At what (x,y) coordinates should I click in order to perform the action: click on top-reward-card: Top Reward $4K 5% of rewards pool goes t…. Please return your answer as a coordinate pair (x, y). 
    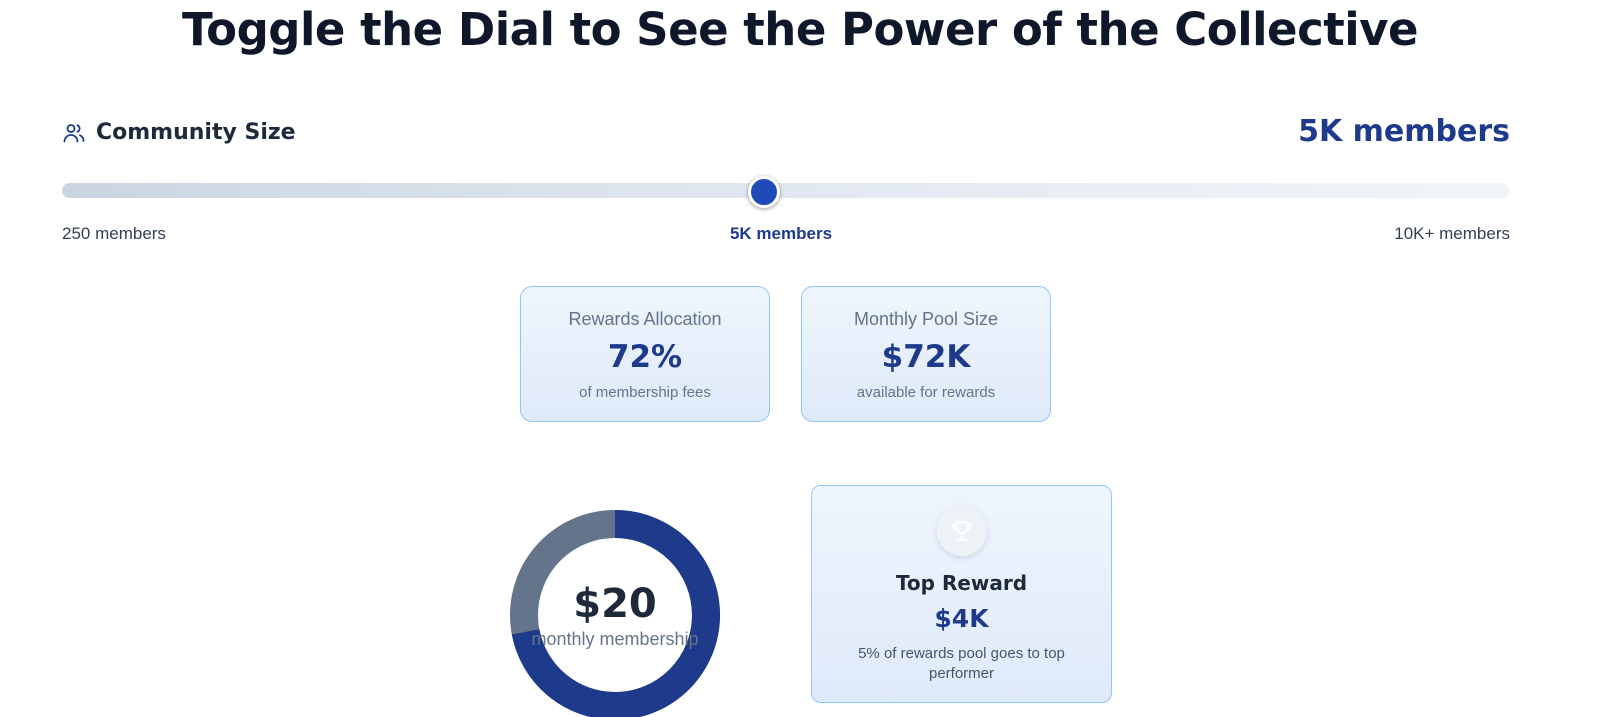
    Looking at the image, I should click on (961, 594).